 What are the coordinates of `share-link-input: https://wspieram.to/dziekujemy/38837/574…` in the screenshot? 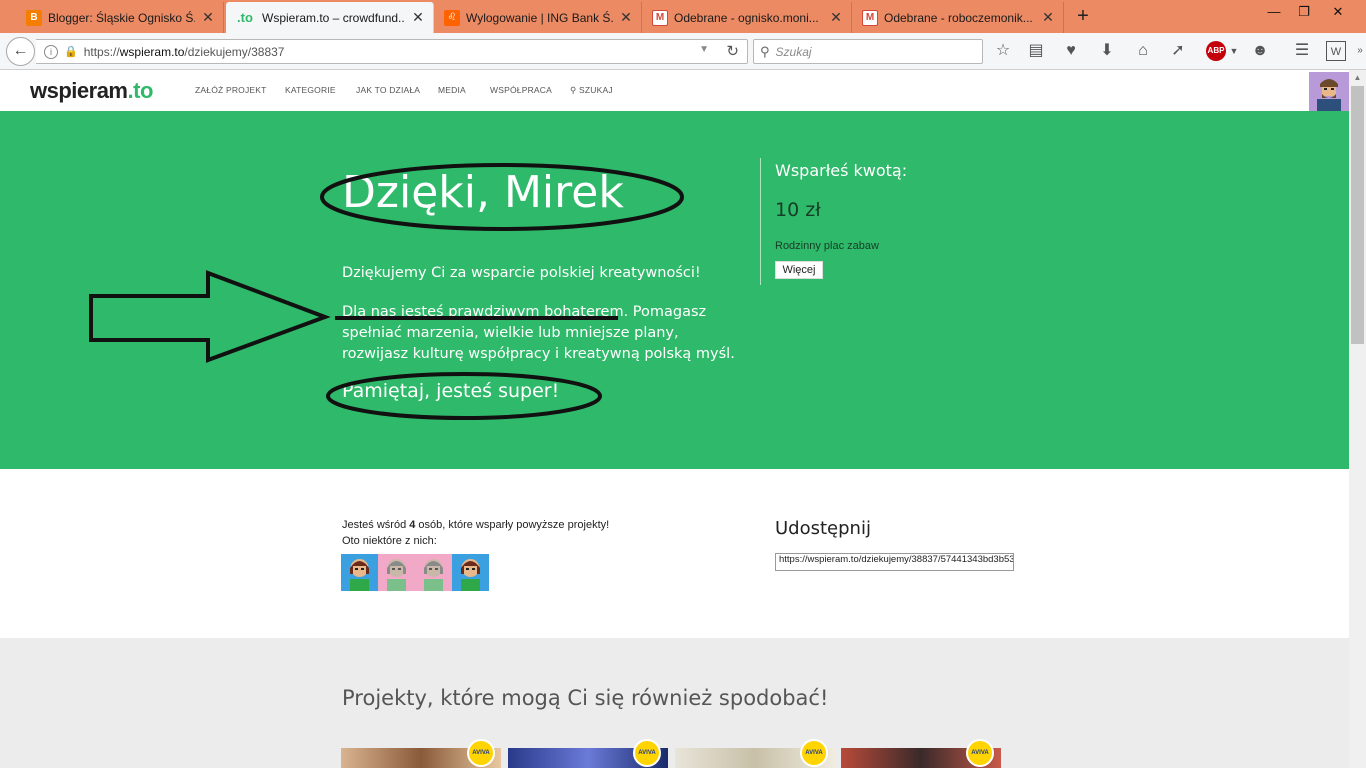 It's located at (894, 562).